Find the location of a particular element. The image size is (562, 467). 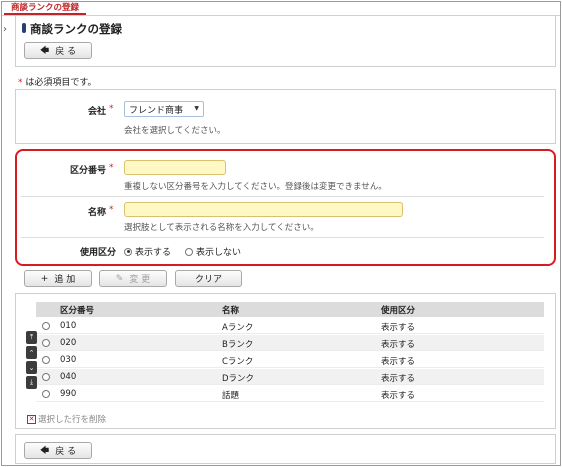

clear-button: クリア is located at coordinates (208, 278).